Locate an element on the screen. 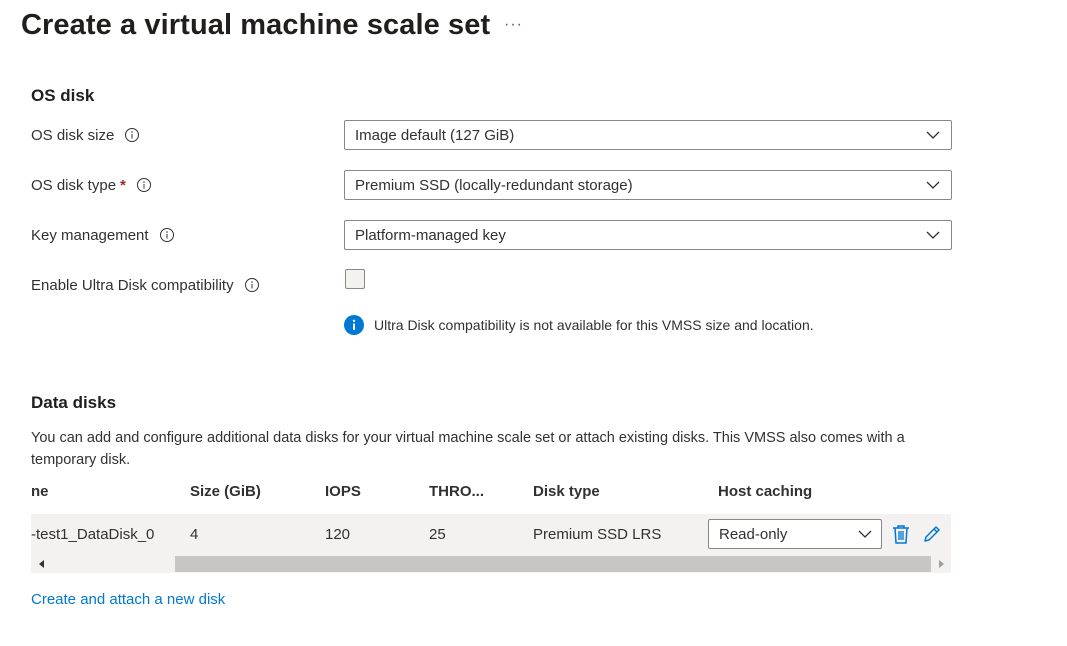 The image size is (1067, 646). ultra-disk-label-text: Enable Ultra Disk compatibility is located at coordinates (132, 285).